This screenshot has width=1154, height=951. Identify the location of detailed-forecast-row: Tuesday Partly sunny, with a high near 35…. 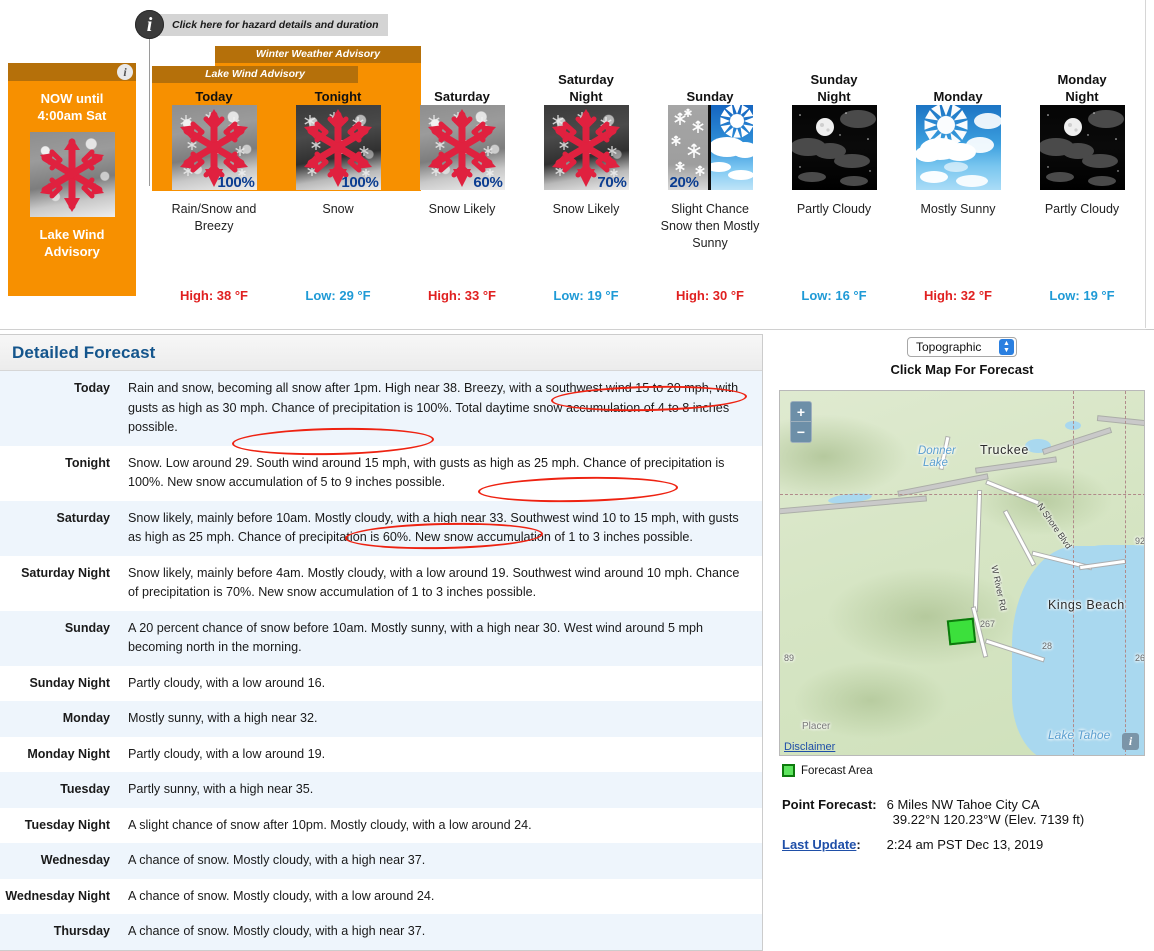
(381, 790).